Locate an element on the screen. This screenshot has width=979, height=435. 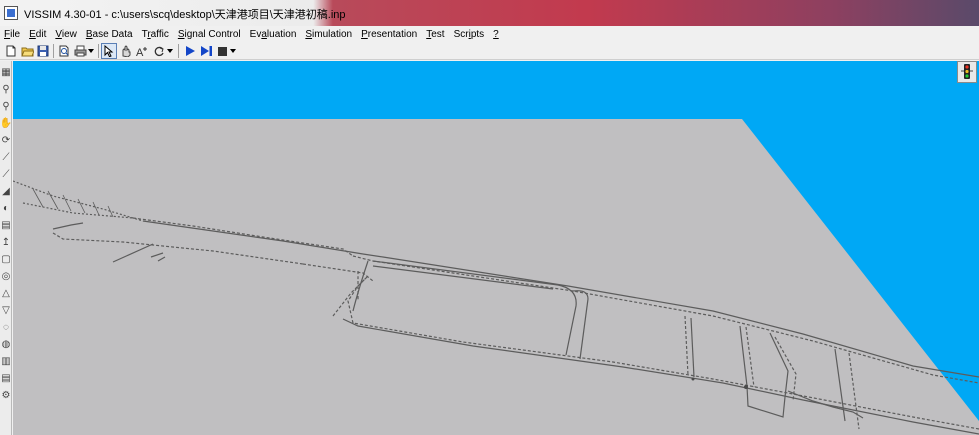
parking-icon: △ is located at coordinates (6, 293).